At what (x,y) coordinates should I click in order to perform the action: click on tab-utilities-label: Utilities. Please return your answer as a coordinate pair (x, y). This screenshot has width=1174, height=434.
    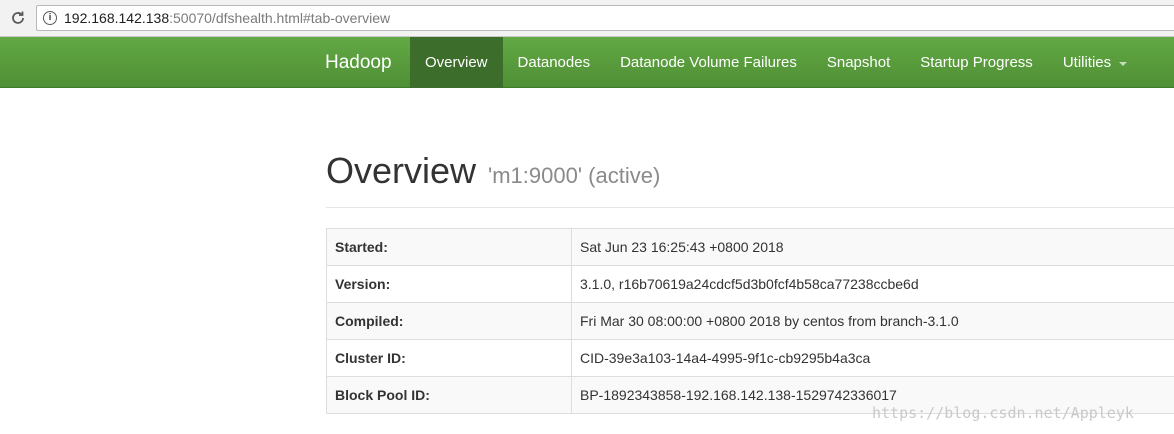
    Looking at the image, I should click on (1087, 62).